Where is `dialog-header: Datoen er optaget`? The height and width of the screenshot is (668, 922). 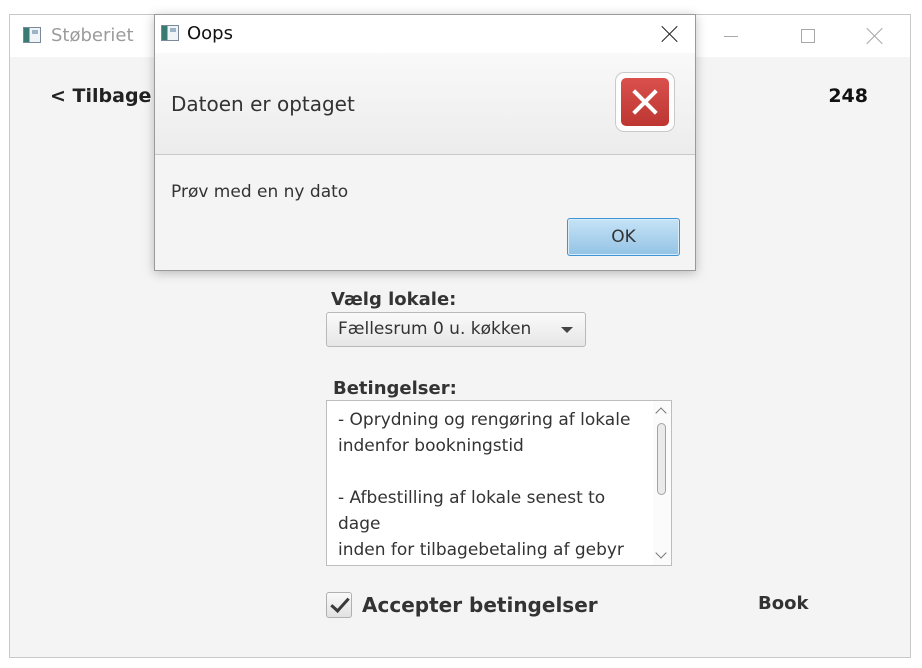
dialog-header: Datoen er optaget is located at coordinates (425, 104).